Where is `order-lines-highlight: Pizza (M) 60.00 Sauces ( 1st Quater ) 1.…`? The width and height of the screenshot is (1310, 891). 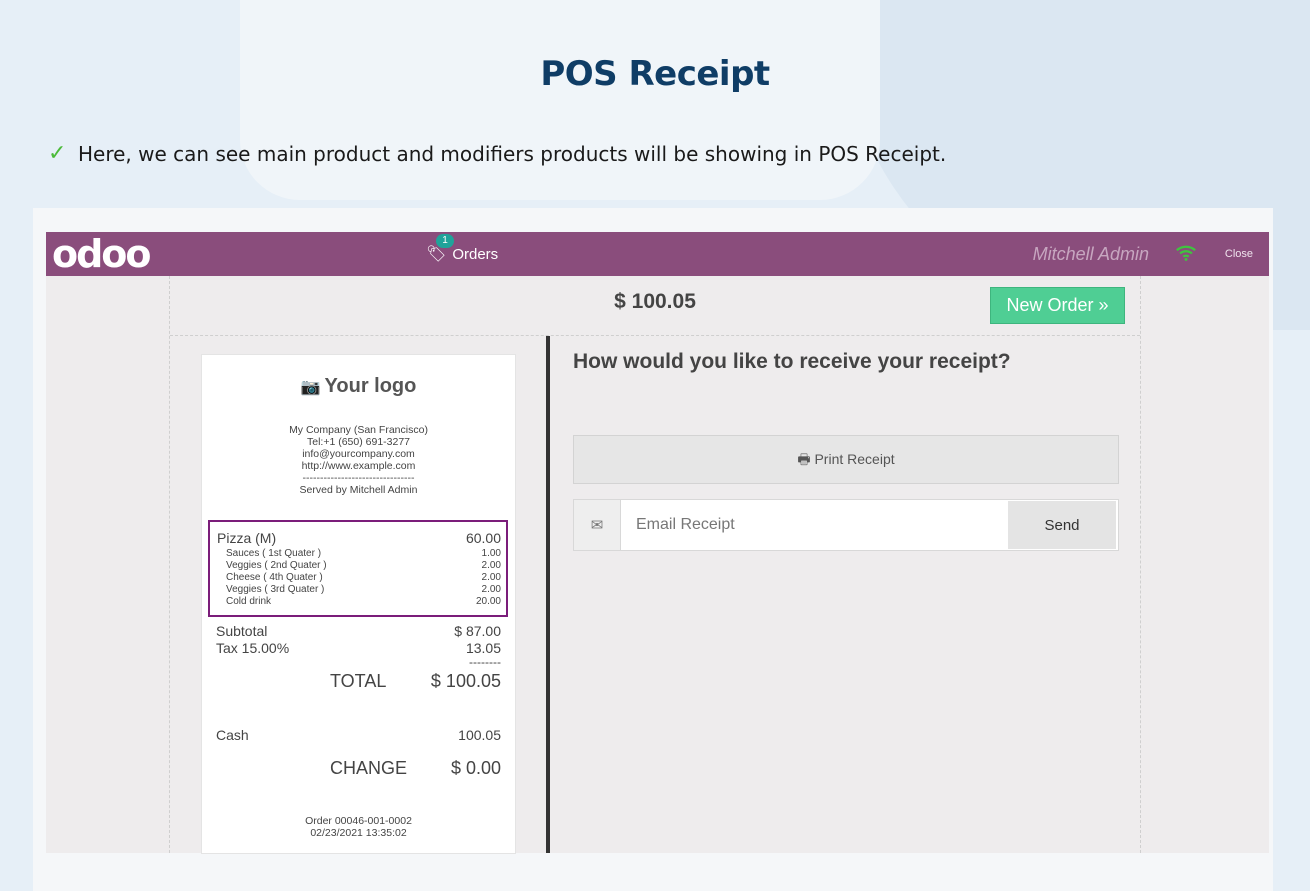 order-lines-highlight: Pizza (M) 60.00 Sauces ( 1st Quater ) 1.… is located at coordinates (358, 568).